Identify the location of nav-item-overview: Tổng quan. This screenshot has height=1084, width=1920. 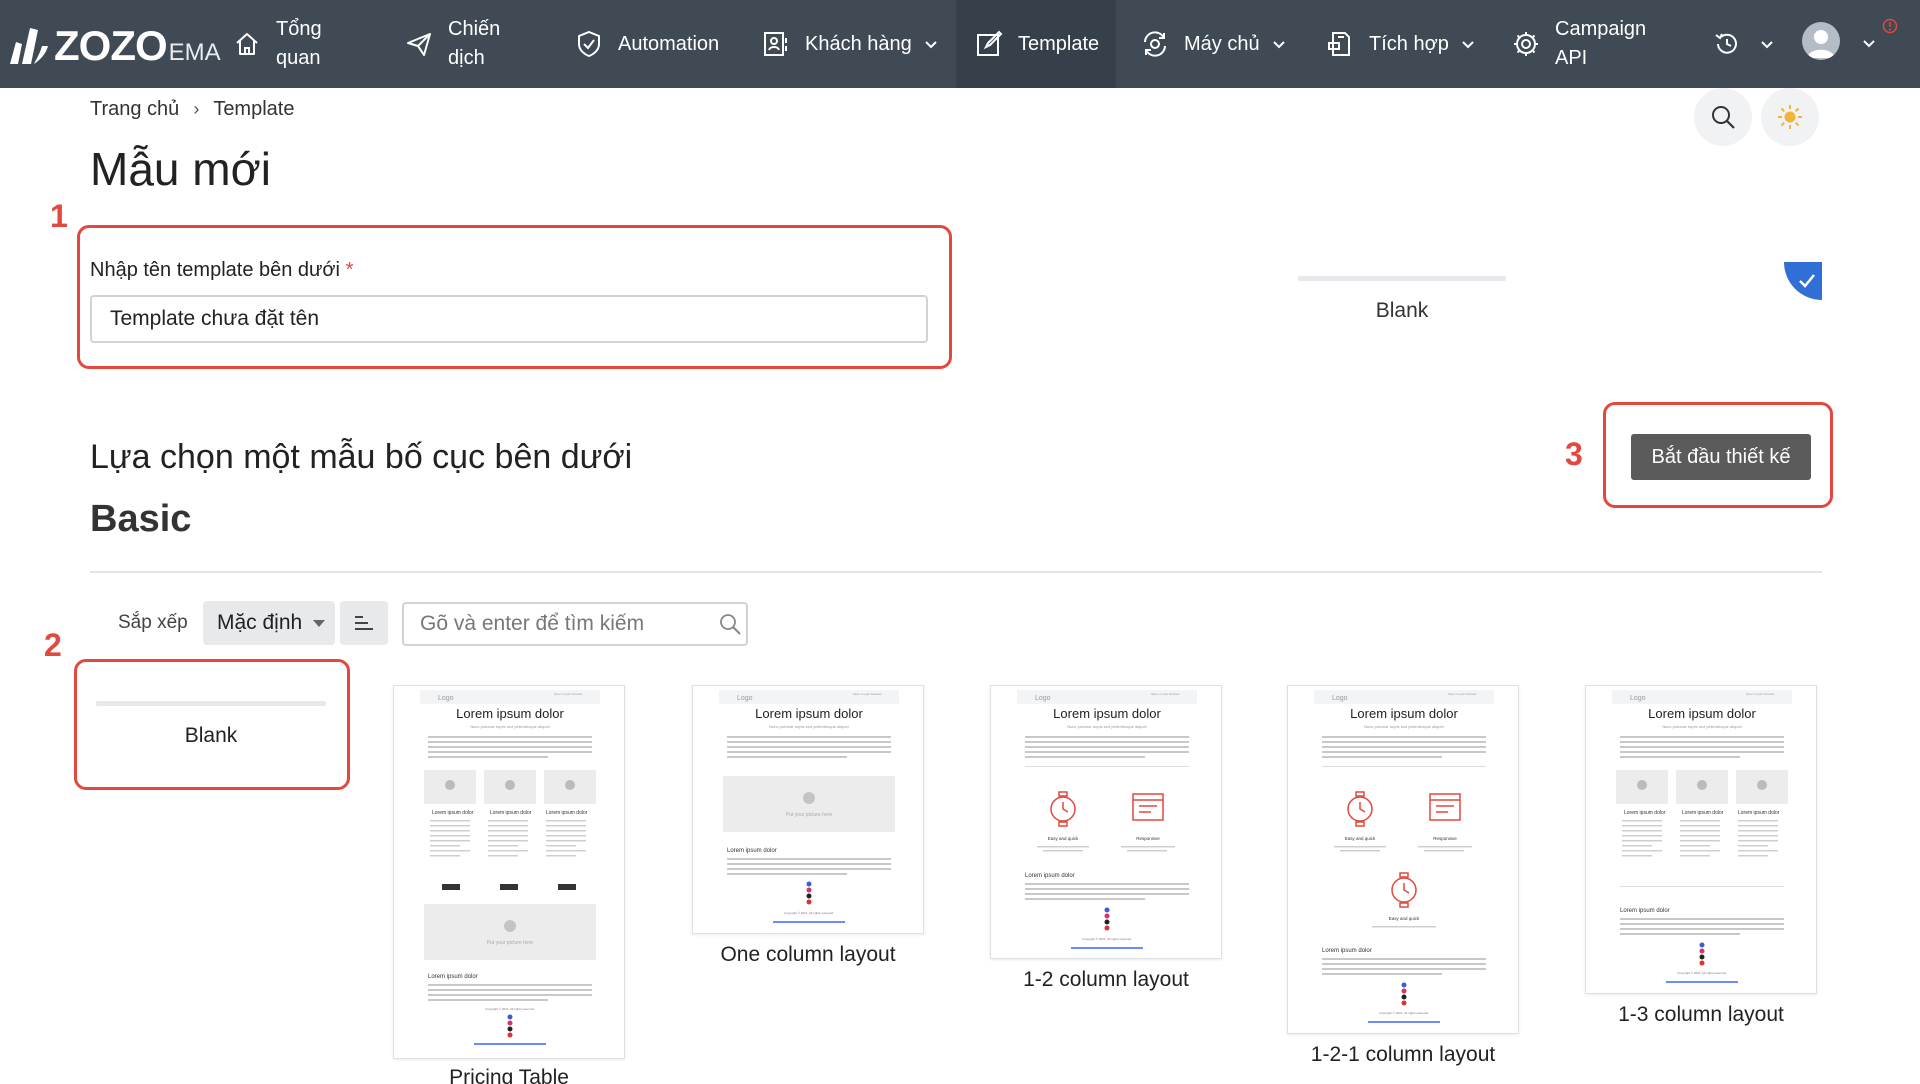
(277, 44).